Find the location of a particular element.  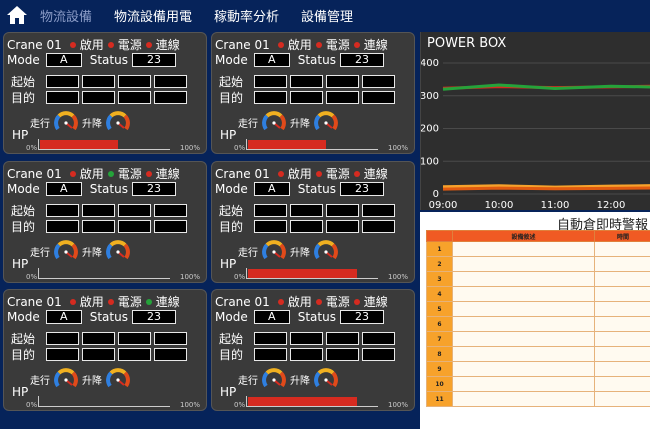

status-label: Status is located at coordinates (108, 317).